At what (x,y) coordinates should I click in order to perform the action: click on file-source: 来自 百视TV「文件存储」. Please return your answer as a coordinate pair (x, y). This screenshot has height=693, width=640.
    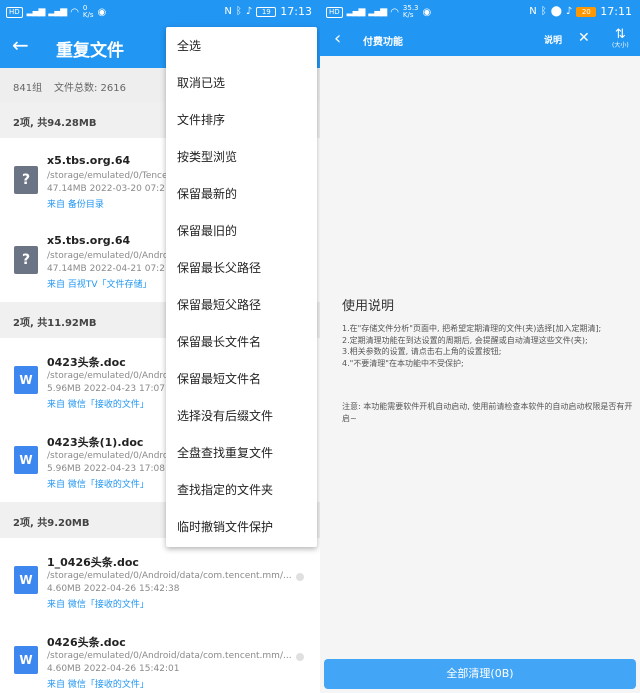
    Looking at the image, I should click on (99, 285).